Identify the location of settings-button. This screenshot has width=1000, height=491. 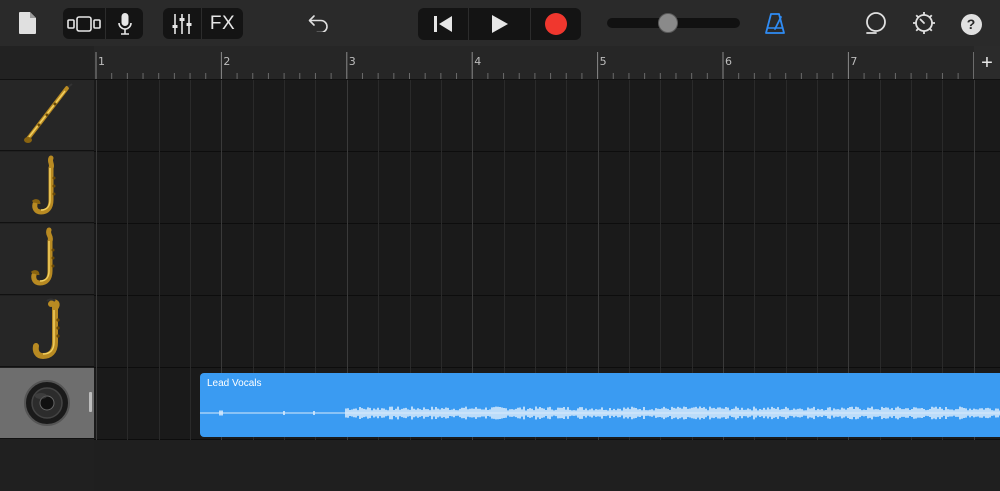
(924, 23).